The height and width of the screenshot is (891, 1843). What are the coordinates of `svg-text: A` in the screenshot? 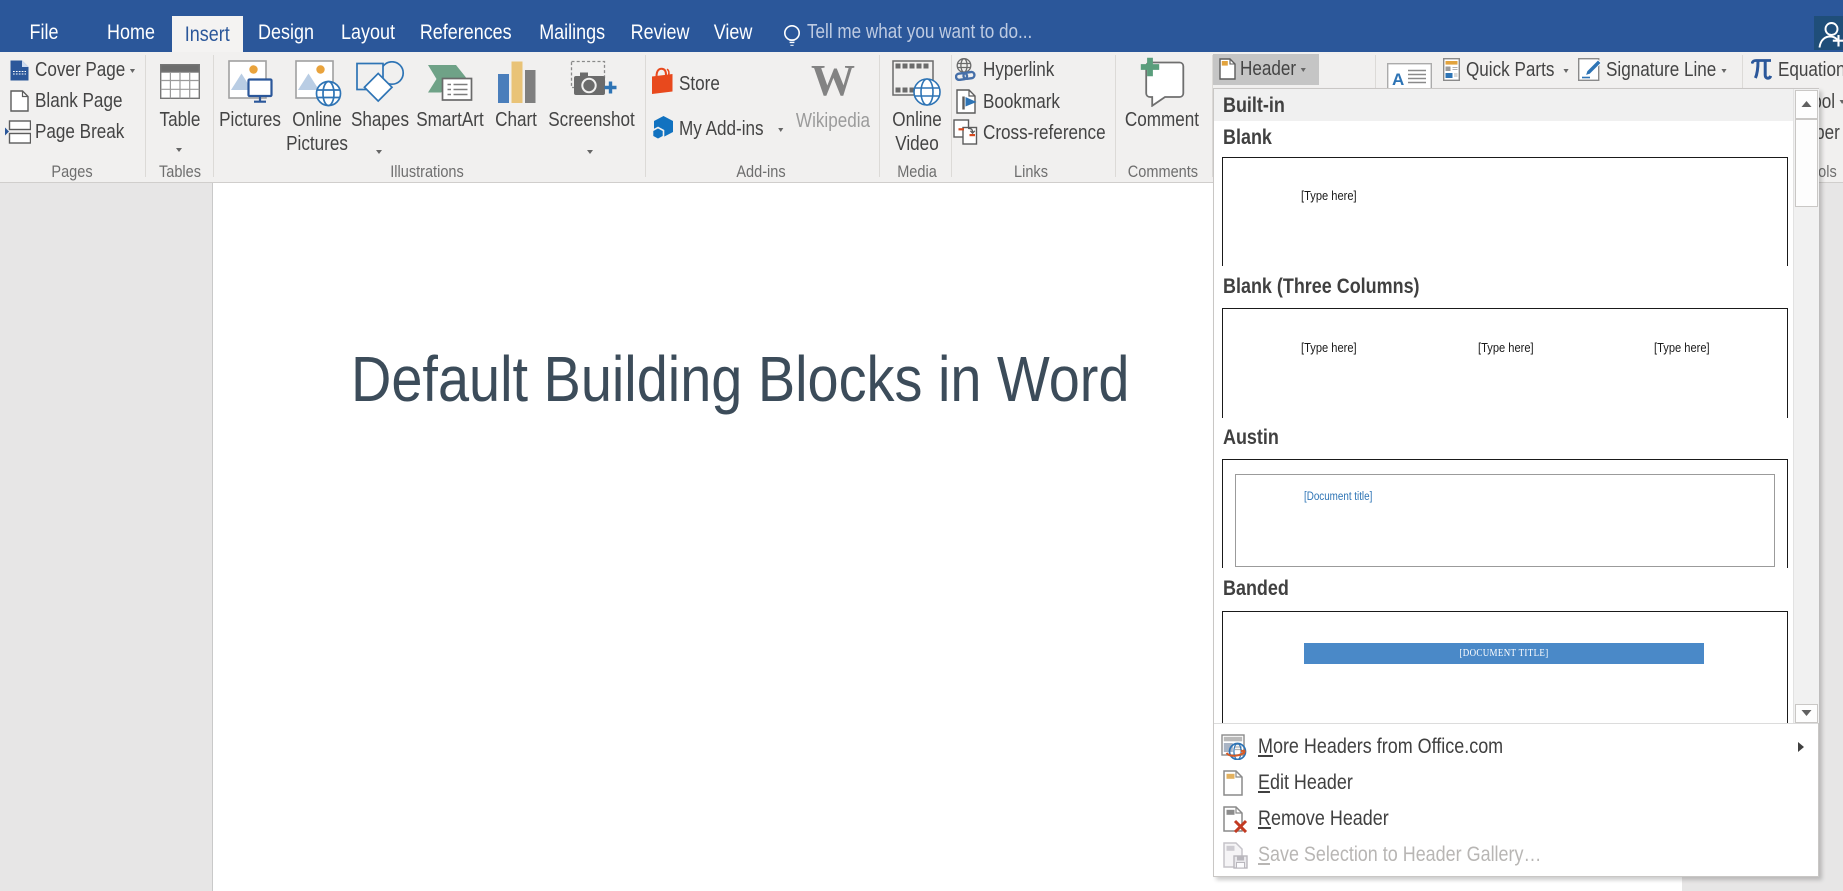 It's located at (1398, 79).